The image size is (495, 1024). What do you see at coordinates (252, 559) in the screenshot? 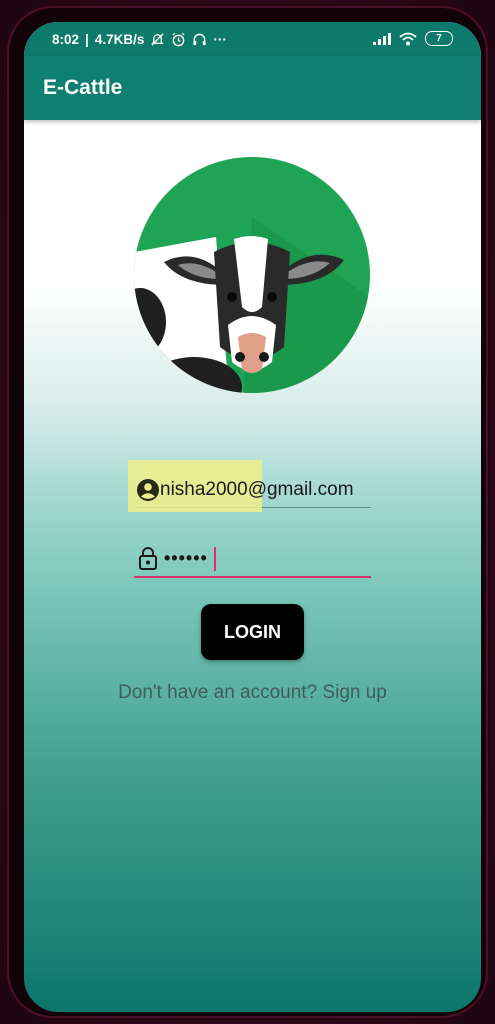
I see `password-field: ••••••` at bounding box center [252, 559].